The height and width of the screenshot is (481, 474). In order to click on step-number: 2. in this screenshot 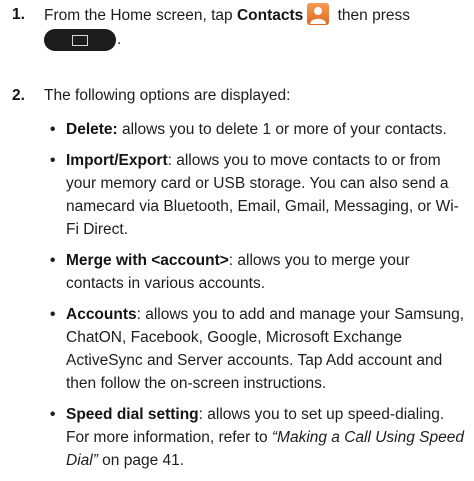, I will do `click(18, 95)`.